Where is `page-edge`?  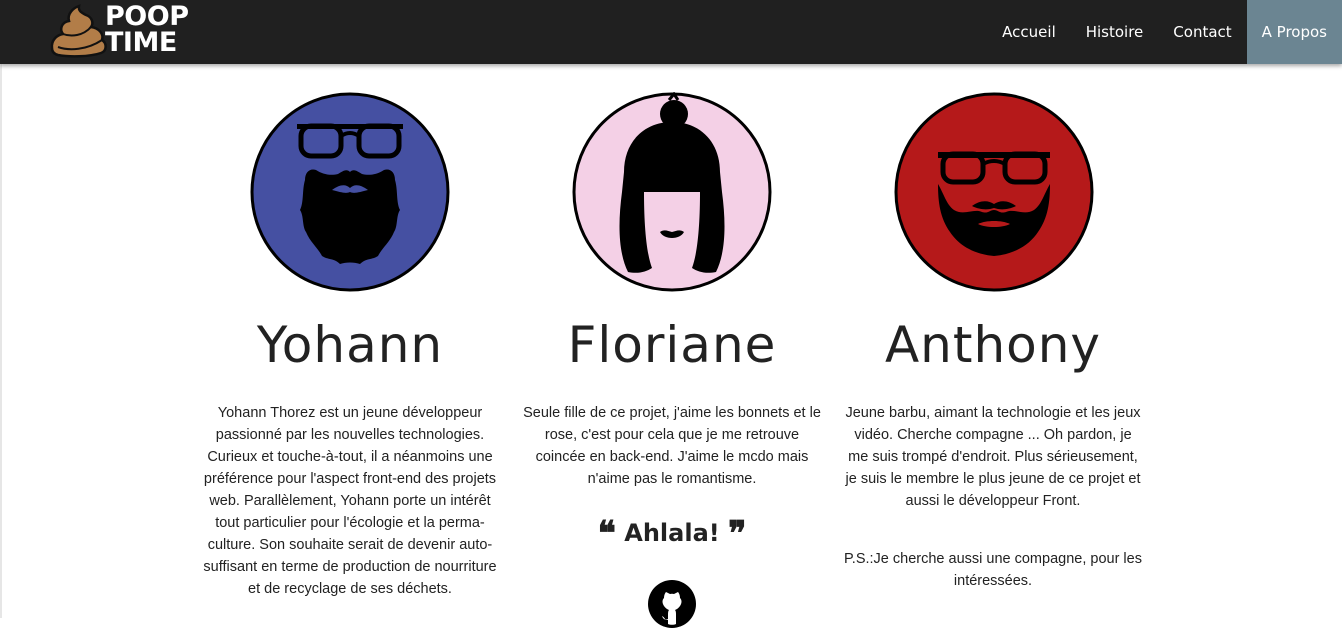
page-edge is located at coordinates (1, 341).